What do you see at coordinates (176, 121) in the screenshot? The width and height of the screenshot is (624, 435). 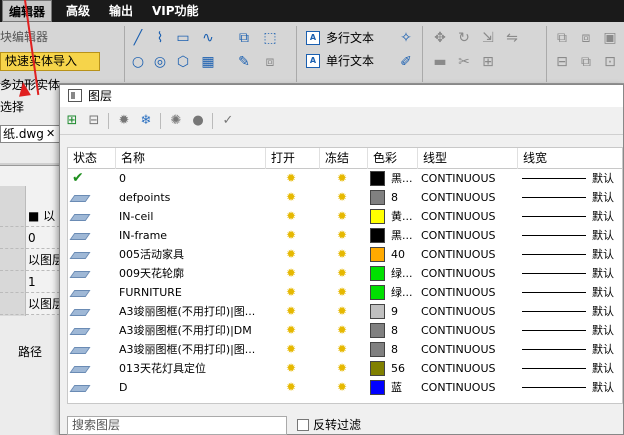 I see `lock-icon: ✺` at bounding box center [176, 121].